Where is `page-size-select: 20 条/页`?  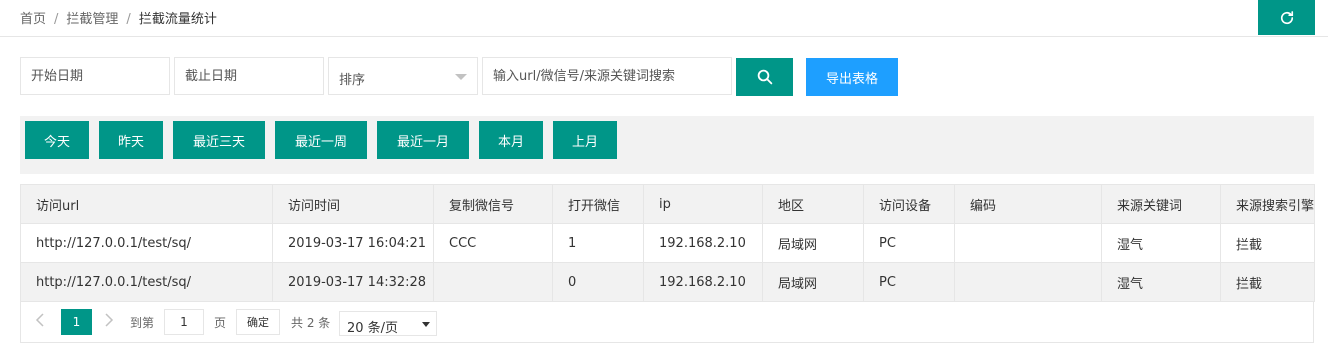
page-size-select: 20 条/页 is located at coordinates (388, 323).